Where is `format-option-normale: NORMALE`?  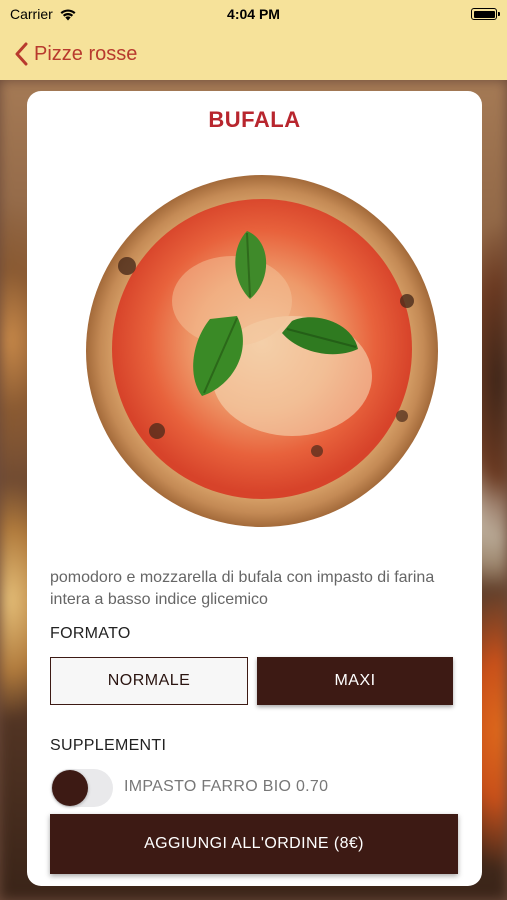
format-option-normale: NORMALE is located at coordinates (149, 681).